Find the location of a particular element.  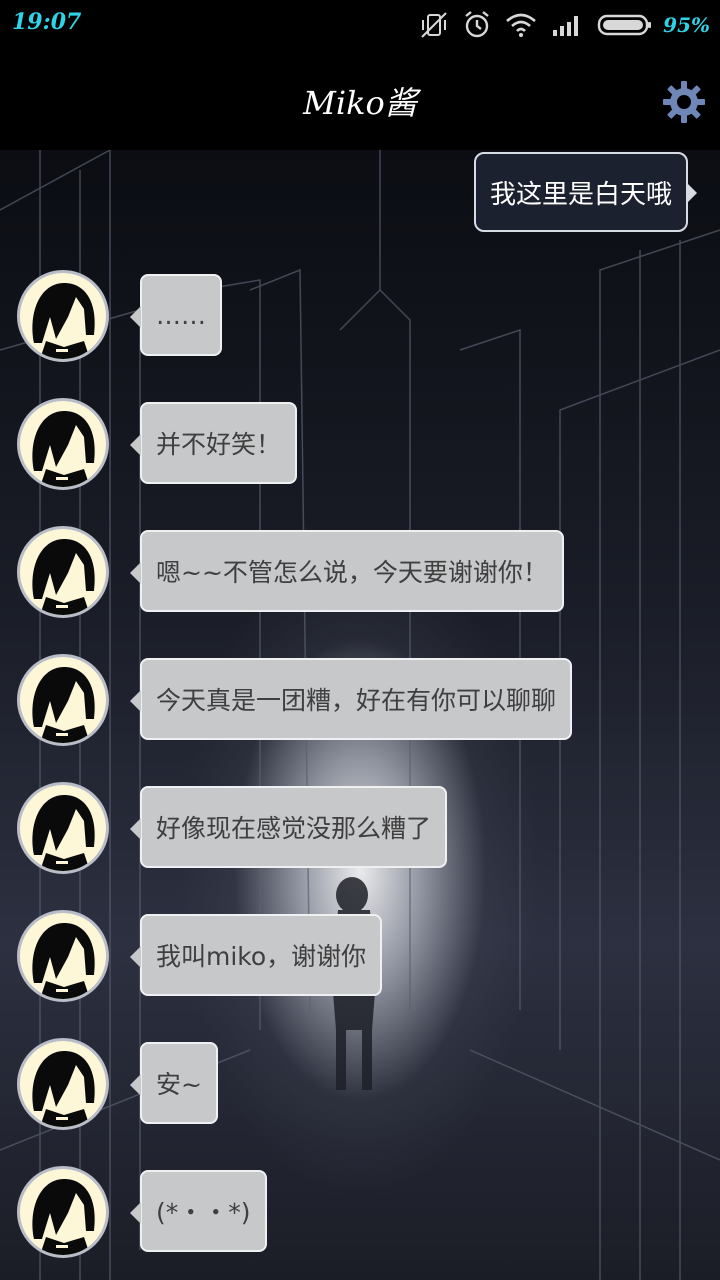

bot-message-row: 我叫miko，谢谢你 is located at coordinates (360, 960).